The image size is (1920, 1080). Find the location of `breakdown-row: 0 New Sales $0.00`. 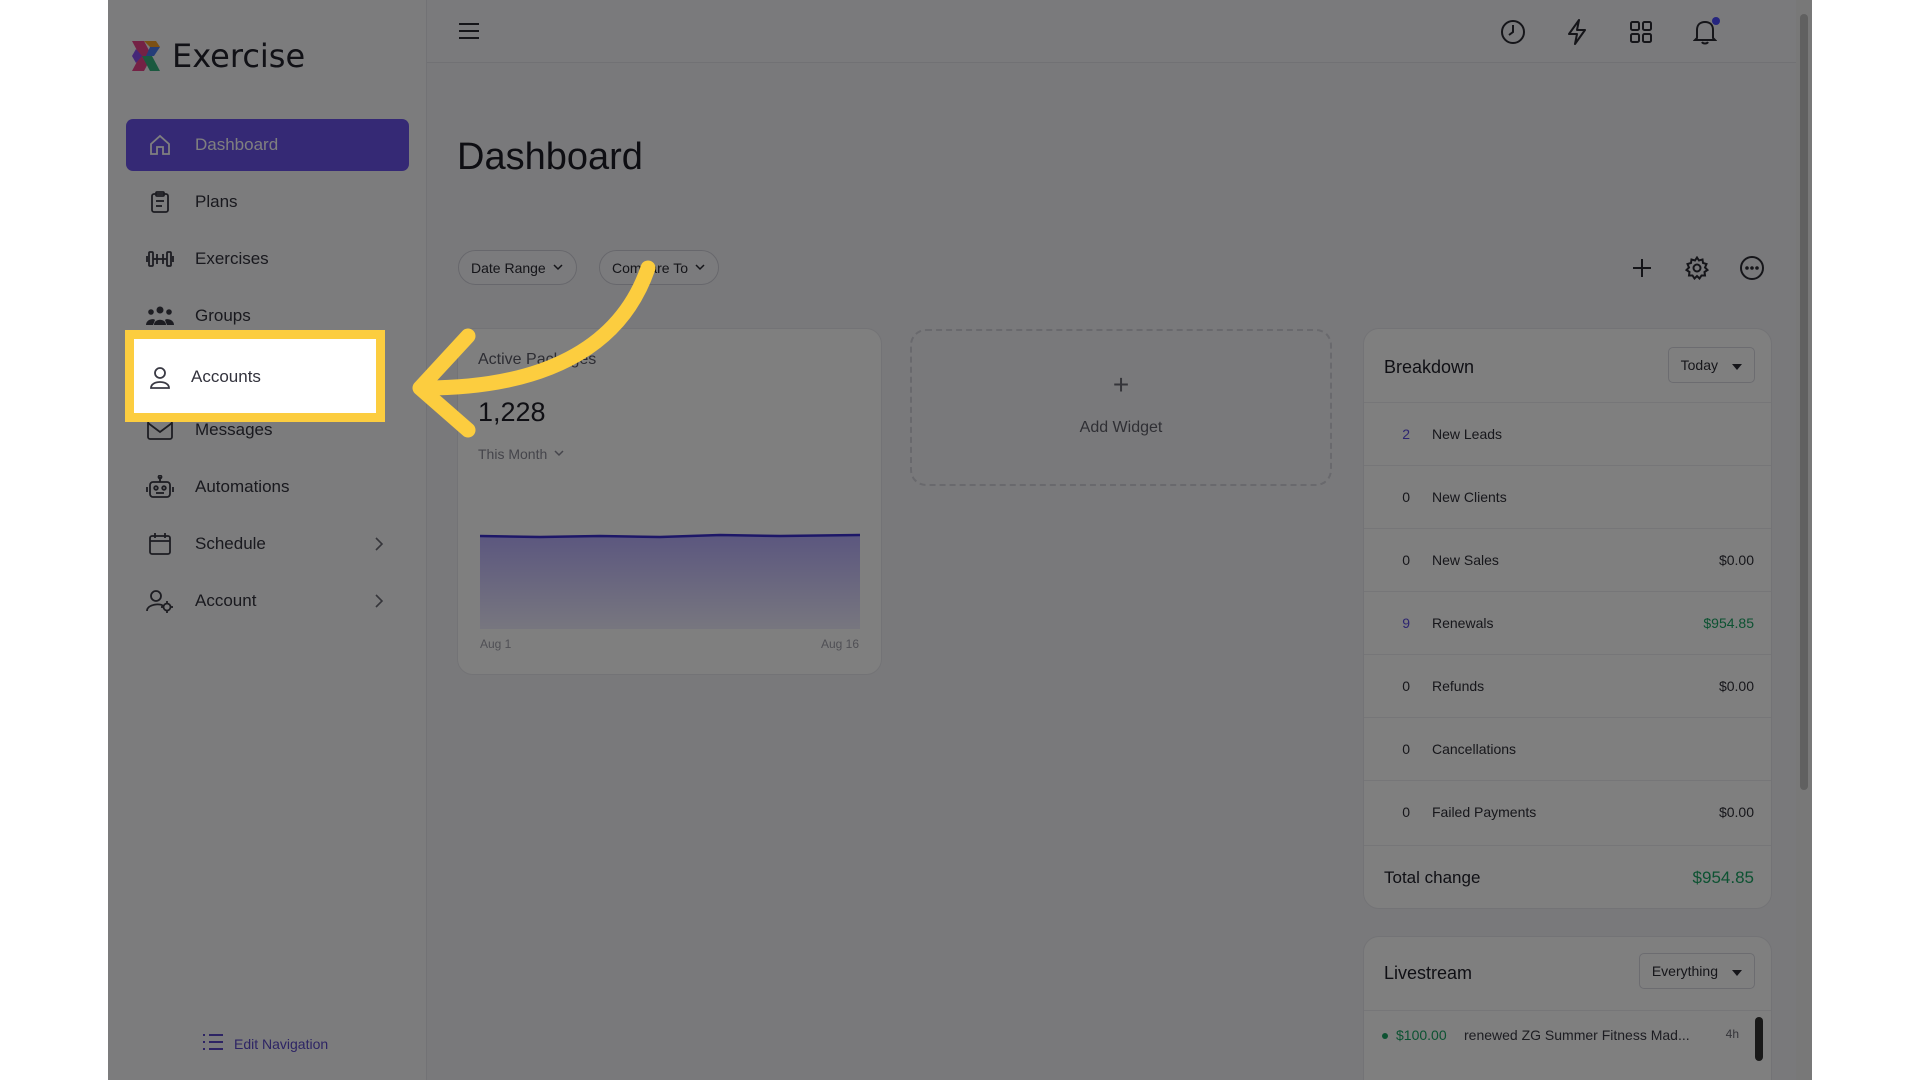

breakdown-row: 0 New Sales $0.00 is located at coordinates (1567, 559).